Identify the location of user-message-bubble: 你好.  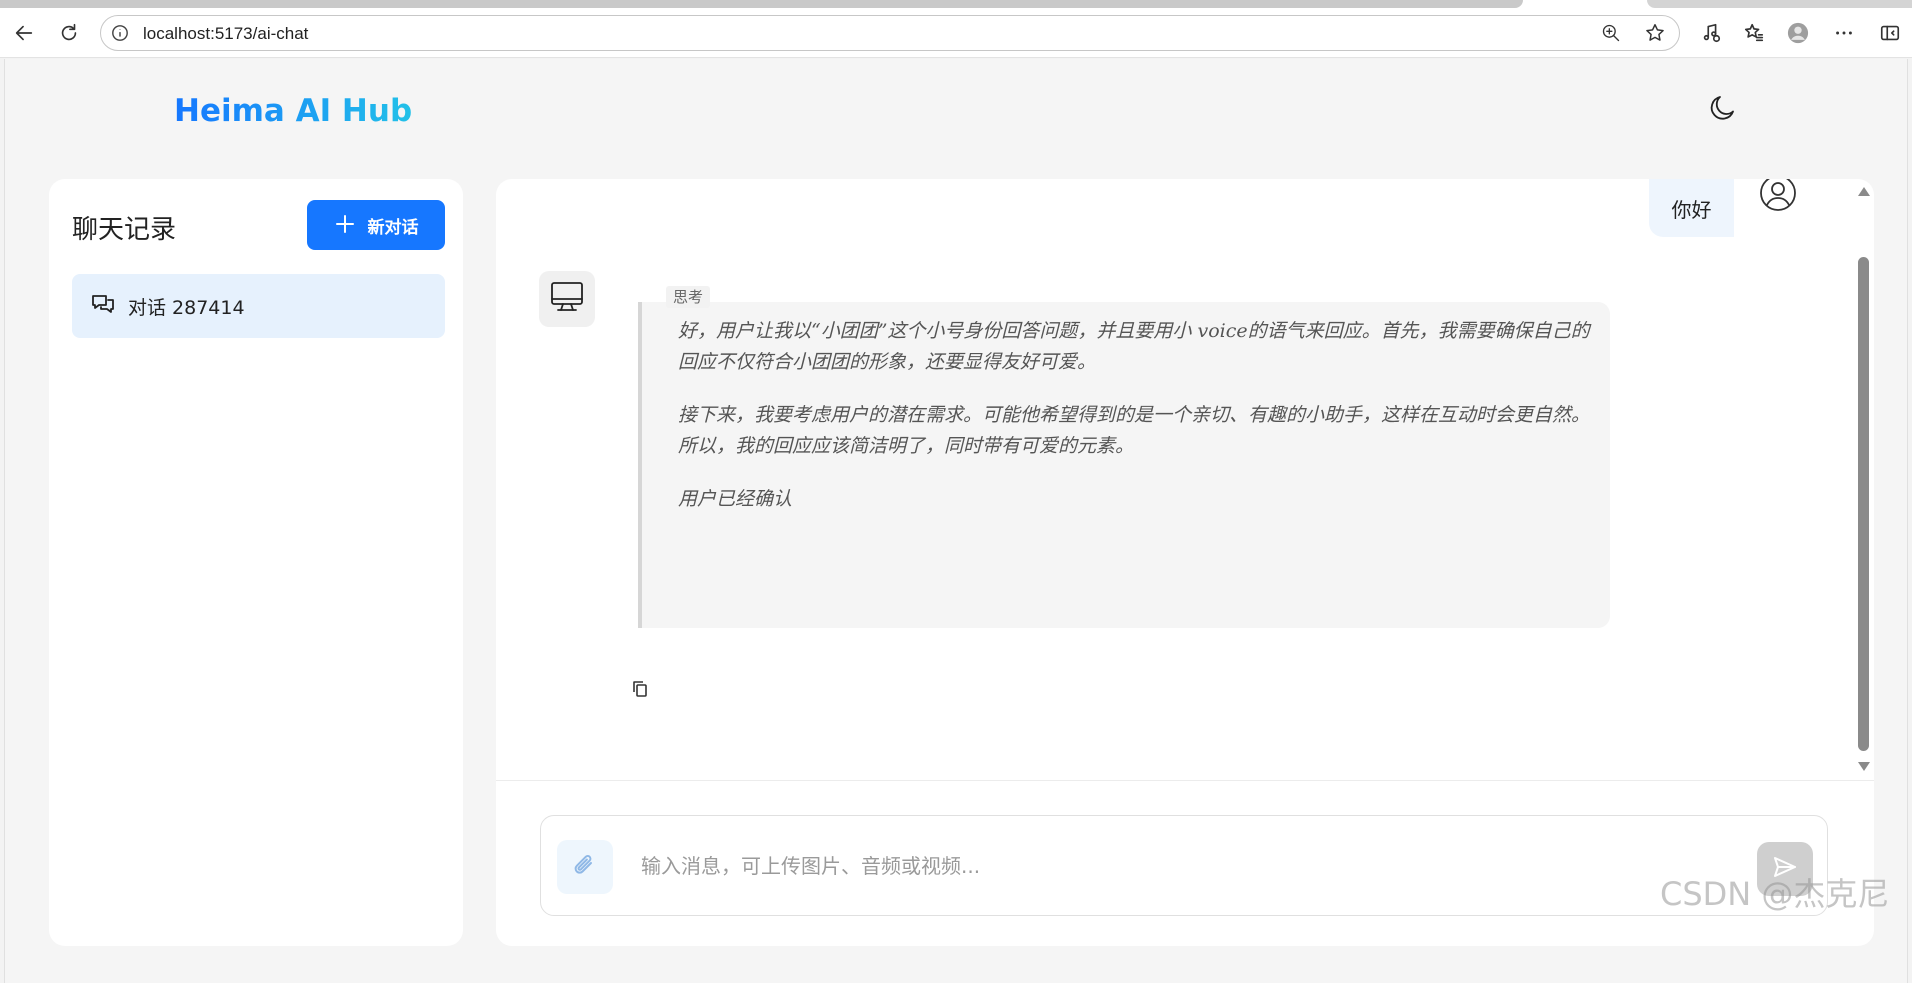
(1691, 208).